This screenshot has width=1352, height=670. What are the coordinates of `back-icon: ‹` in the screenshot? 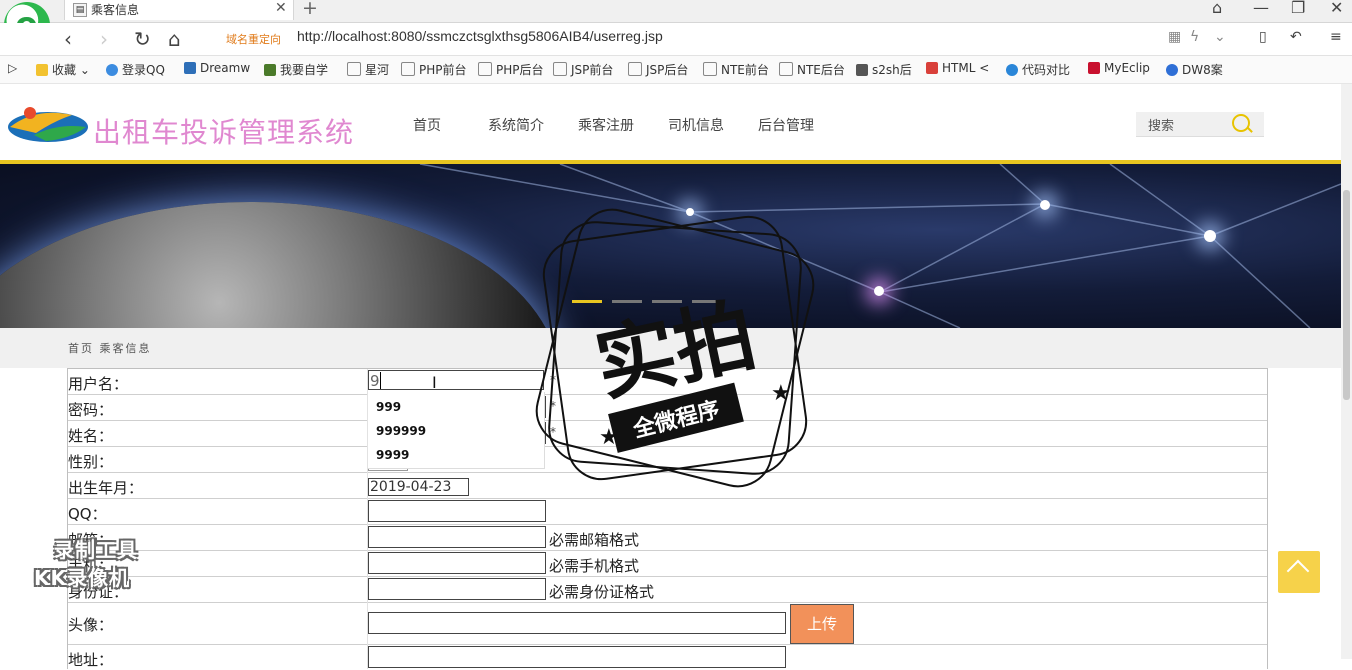 It's located at (68, 39).